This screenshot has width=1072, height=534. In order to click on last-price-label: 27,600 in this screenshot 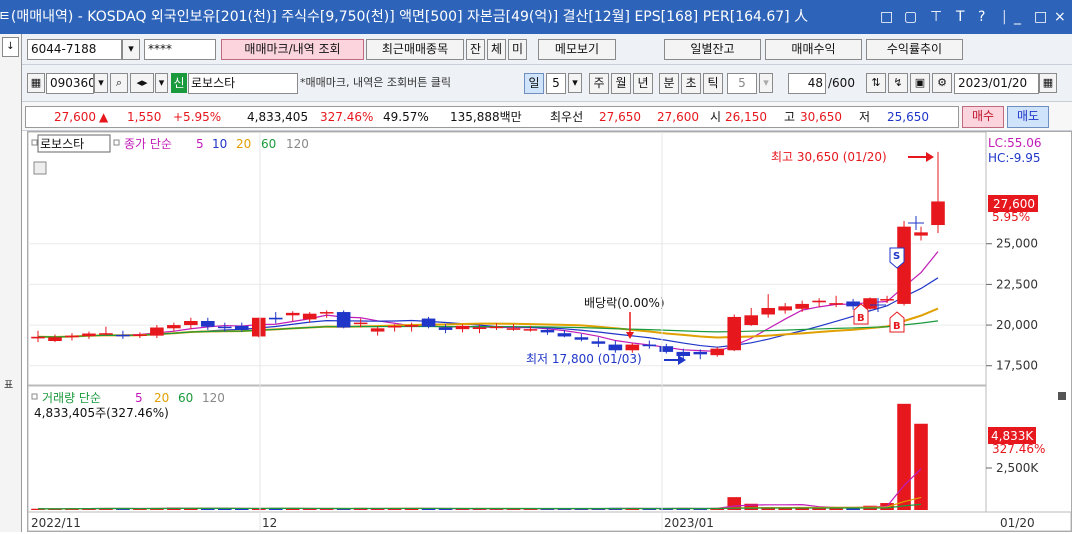, I will do `click(1014, 204)`.